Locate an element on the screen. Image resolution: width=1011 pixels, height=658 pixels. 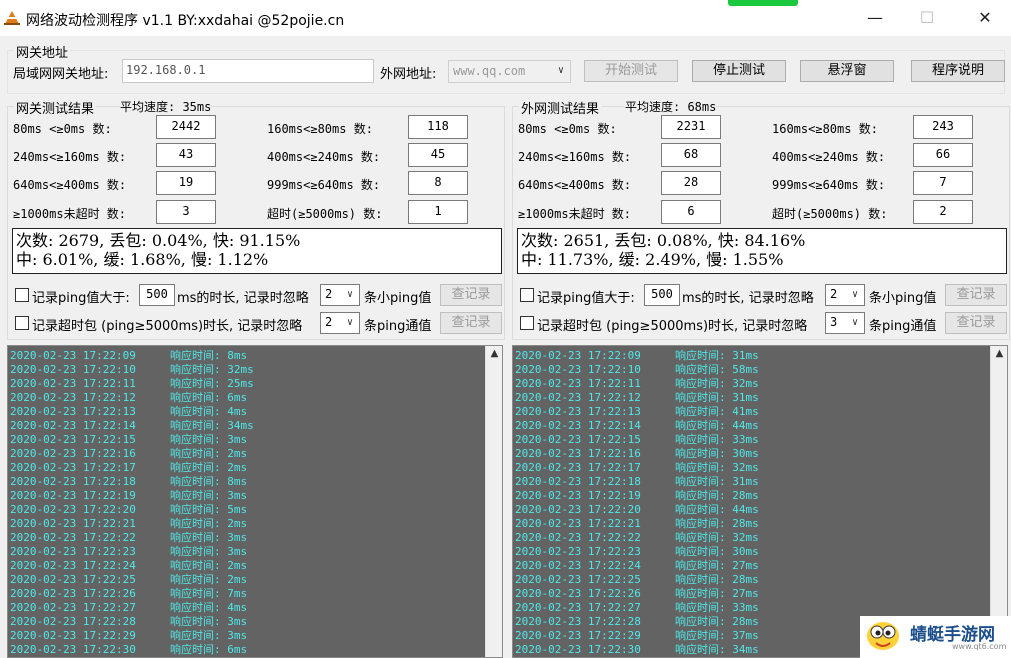
gateway-stat-value: 118 is located at coordinates (438, 127).